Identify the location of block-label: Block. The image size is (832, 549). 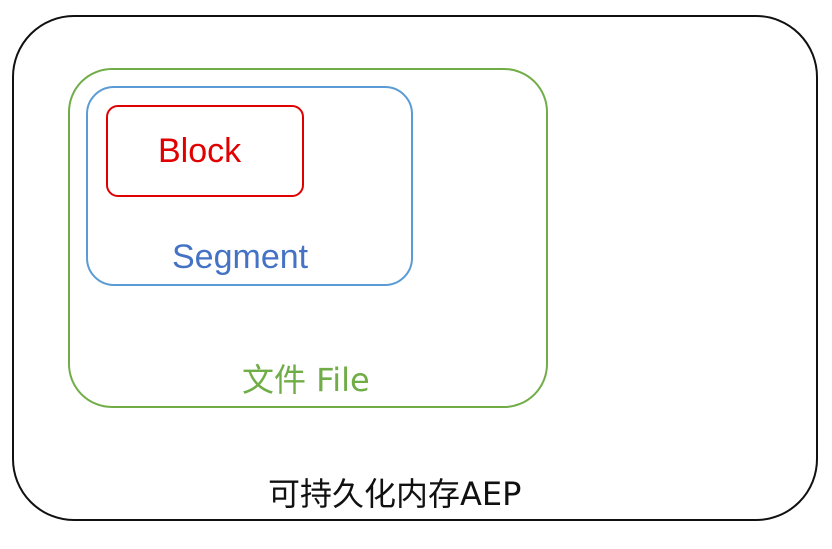
(200, 151).